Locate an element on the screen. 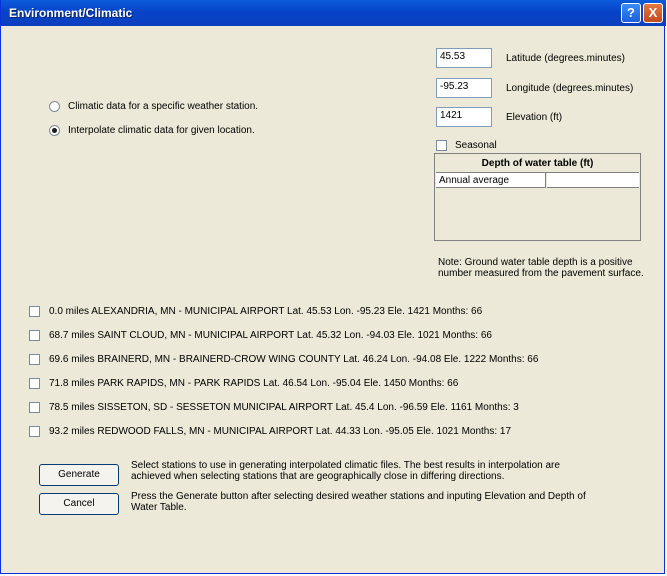 Image resolution: width=667 pixels, height=576 pixels. latitude-label: Latitude (degrees.minutes) is located at coordinates (565, 58).